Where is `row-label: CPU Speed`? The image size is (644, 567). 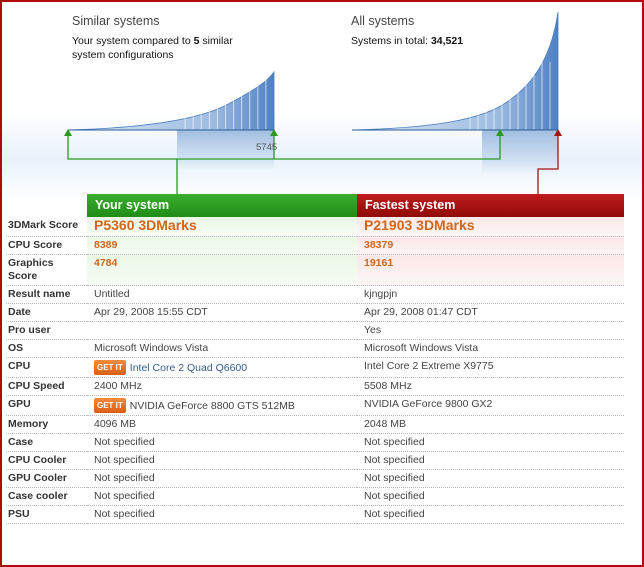 row-label: CPU Speed is located at coordinates (46, 386).